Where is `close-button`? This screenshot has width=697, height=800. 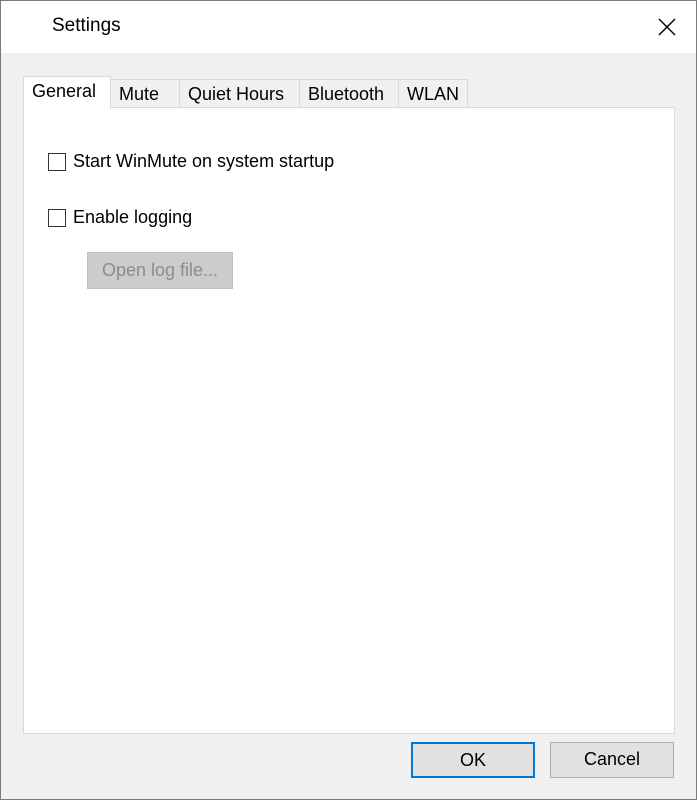 close-button is located at coordinates (667, 27).